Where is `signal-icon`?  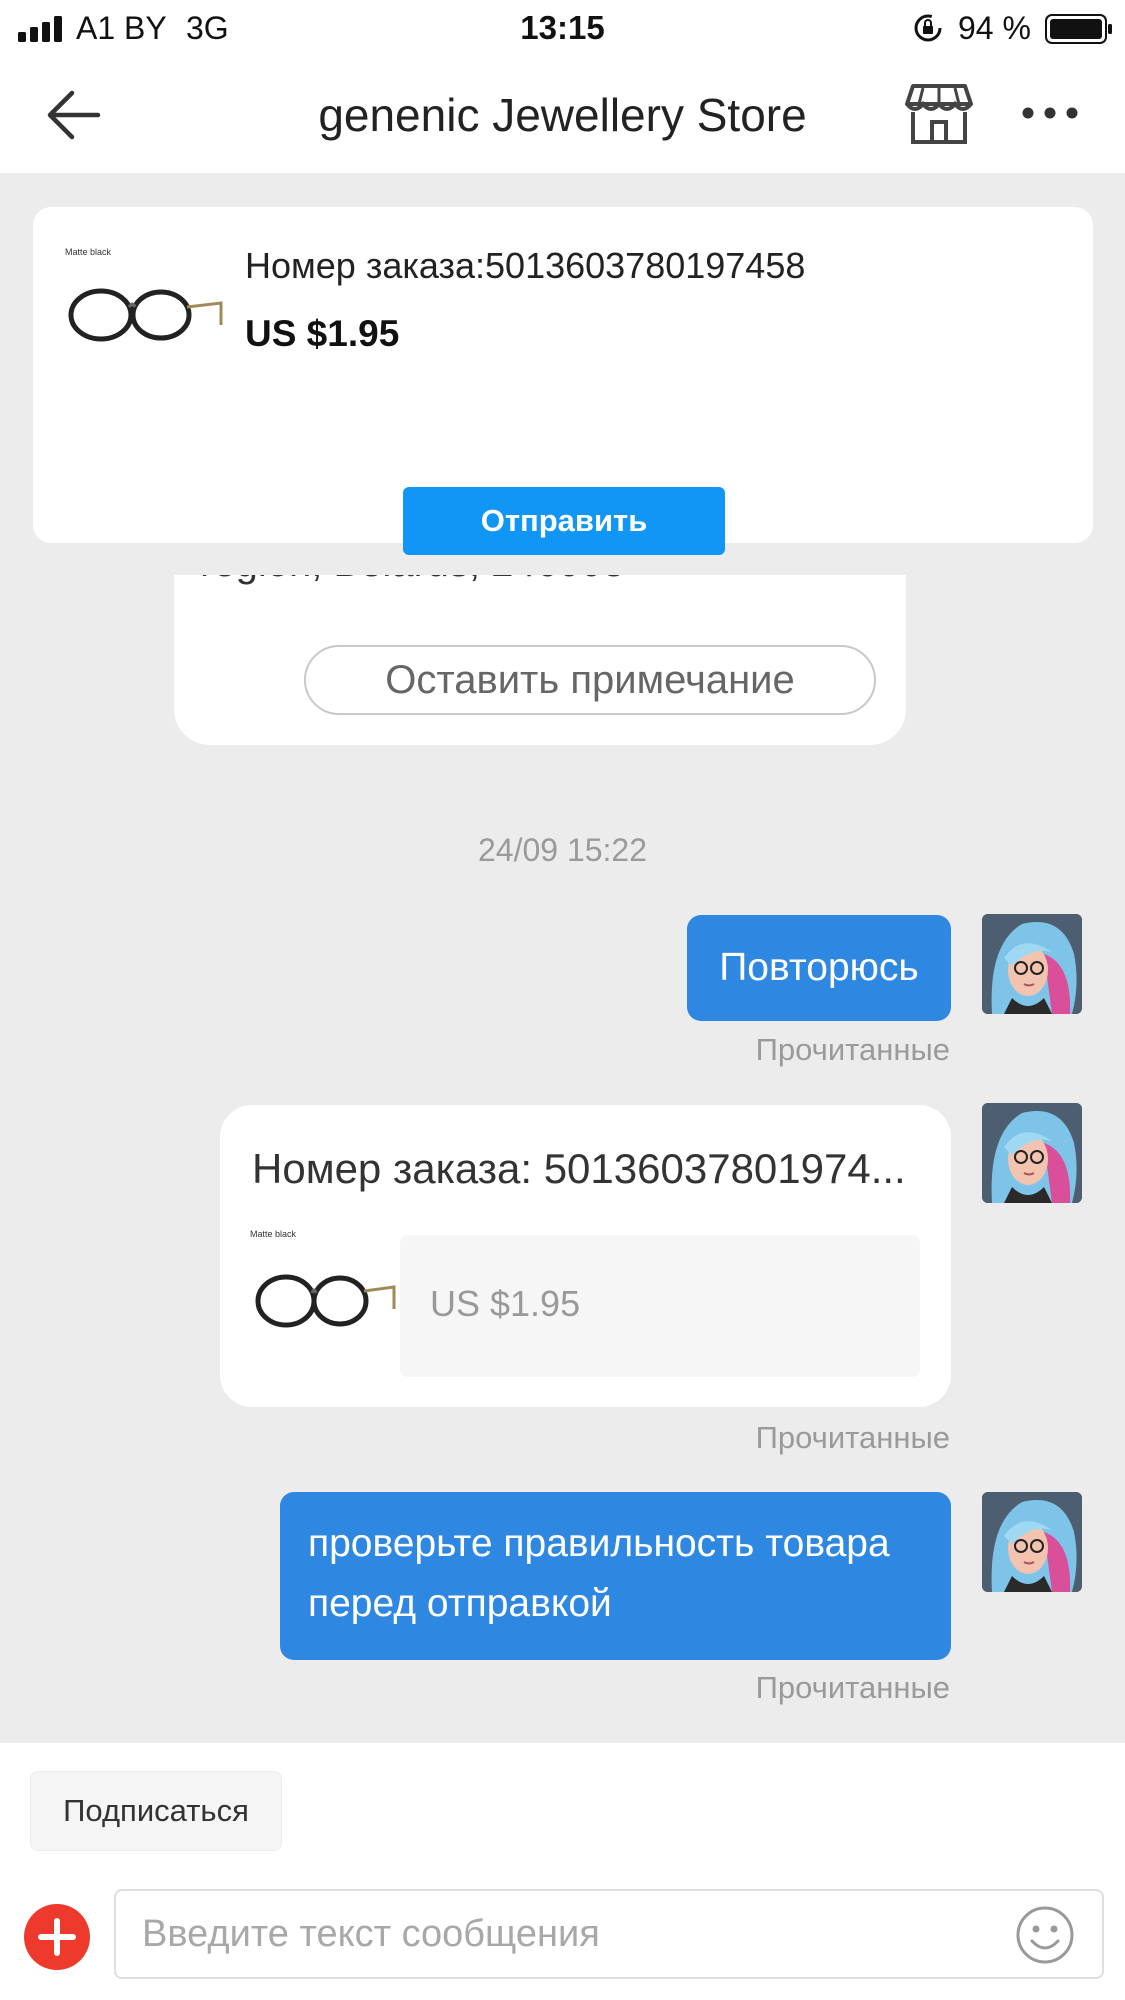
signal-icon is located at coordinates (40, 29).